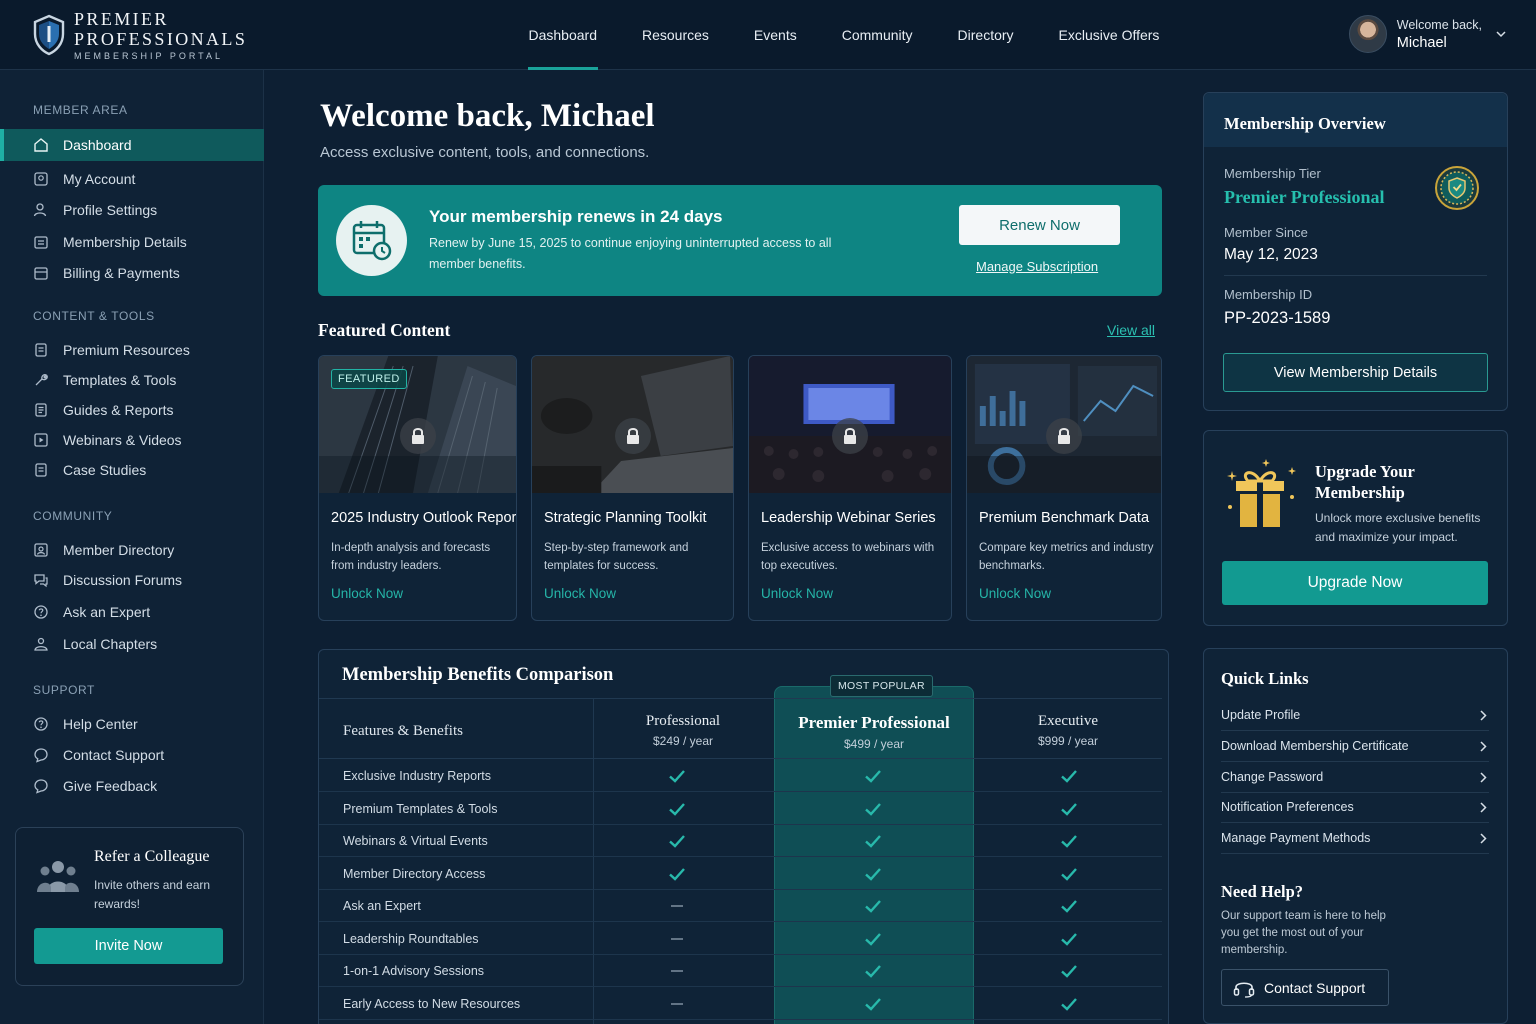 The height and width of the screenshot is (1024, 1536). I want to click on feature-label: Premium Templates & Tools, so click(420, 808).